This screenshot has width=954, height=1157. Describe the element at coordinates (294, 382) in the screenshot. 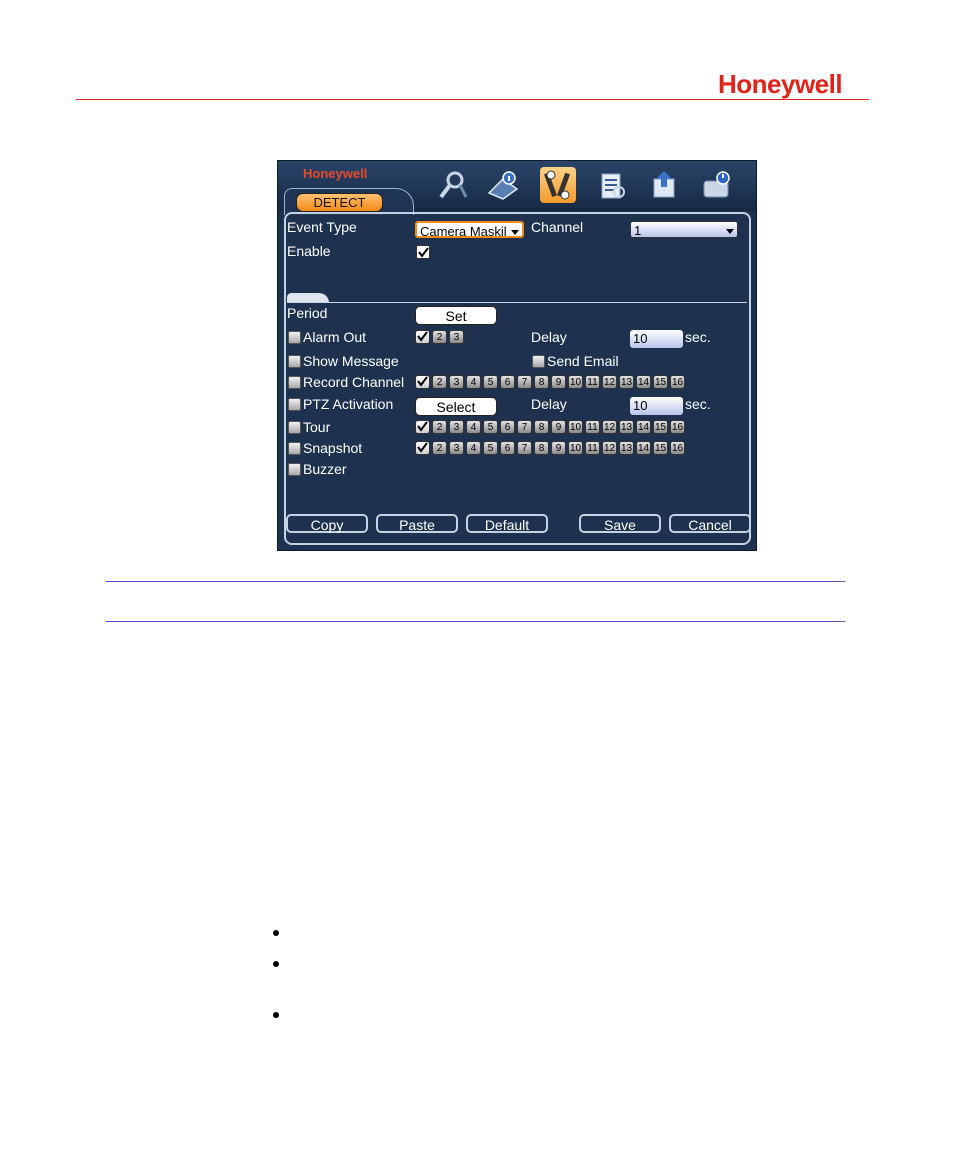

I see `record-channel-checkbox` at that location.